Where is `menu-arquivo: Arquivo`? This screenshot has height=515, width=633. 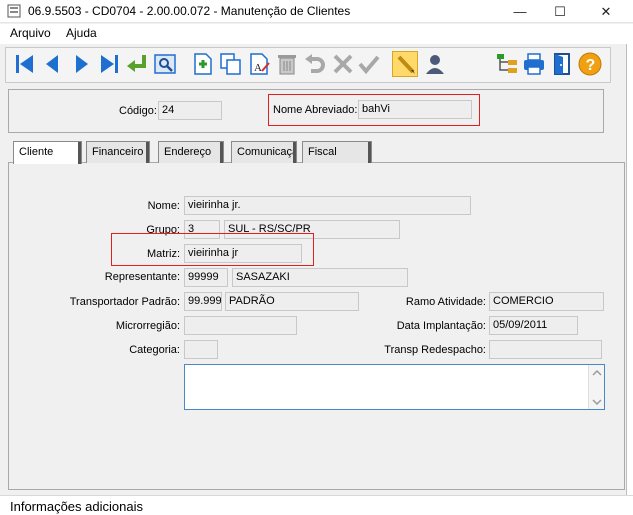
menu-arquivo: Arquivo is located at coordinates (30, 33).